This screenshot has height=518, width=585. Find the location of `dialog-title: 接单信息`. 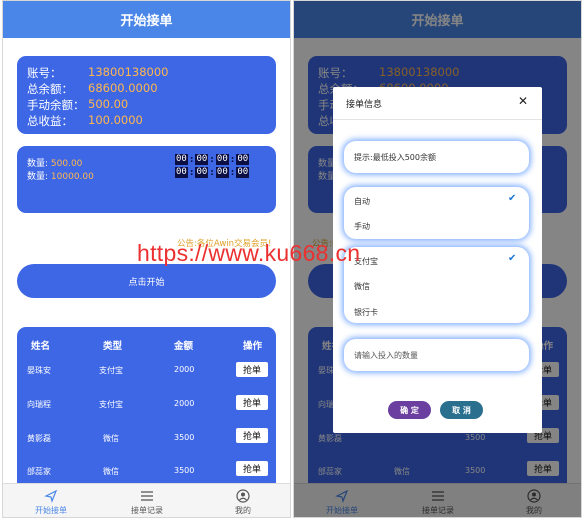

dialog-title: 接单信息 is located at coordinates (364, 105).